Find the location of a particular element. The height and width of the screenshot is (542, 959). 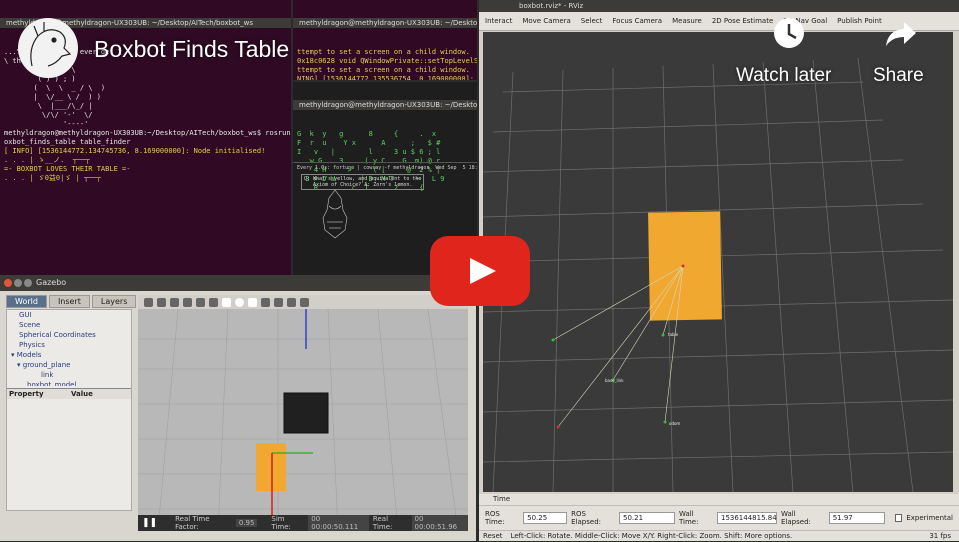

tab-layers: Layers is located at coordinates (114, 301).